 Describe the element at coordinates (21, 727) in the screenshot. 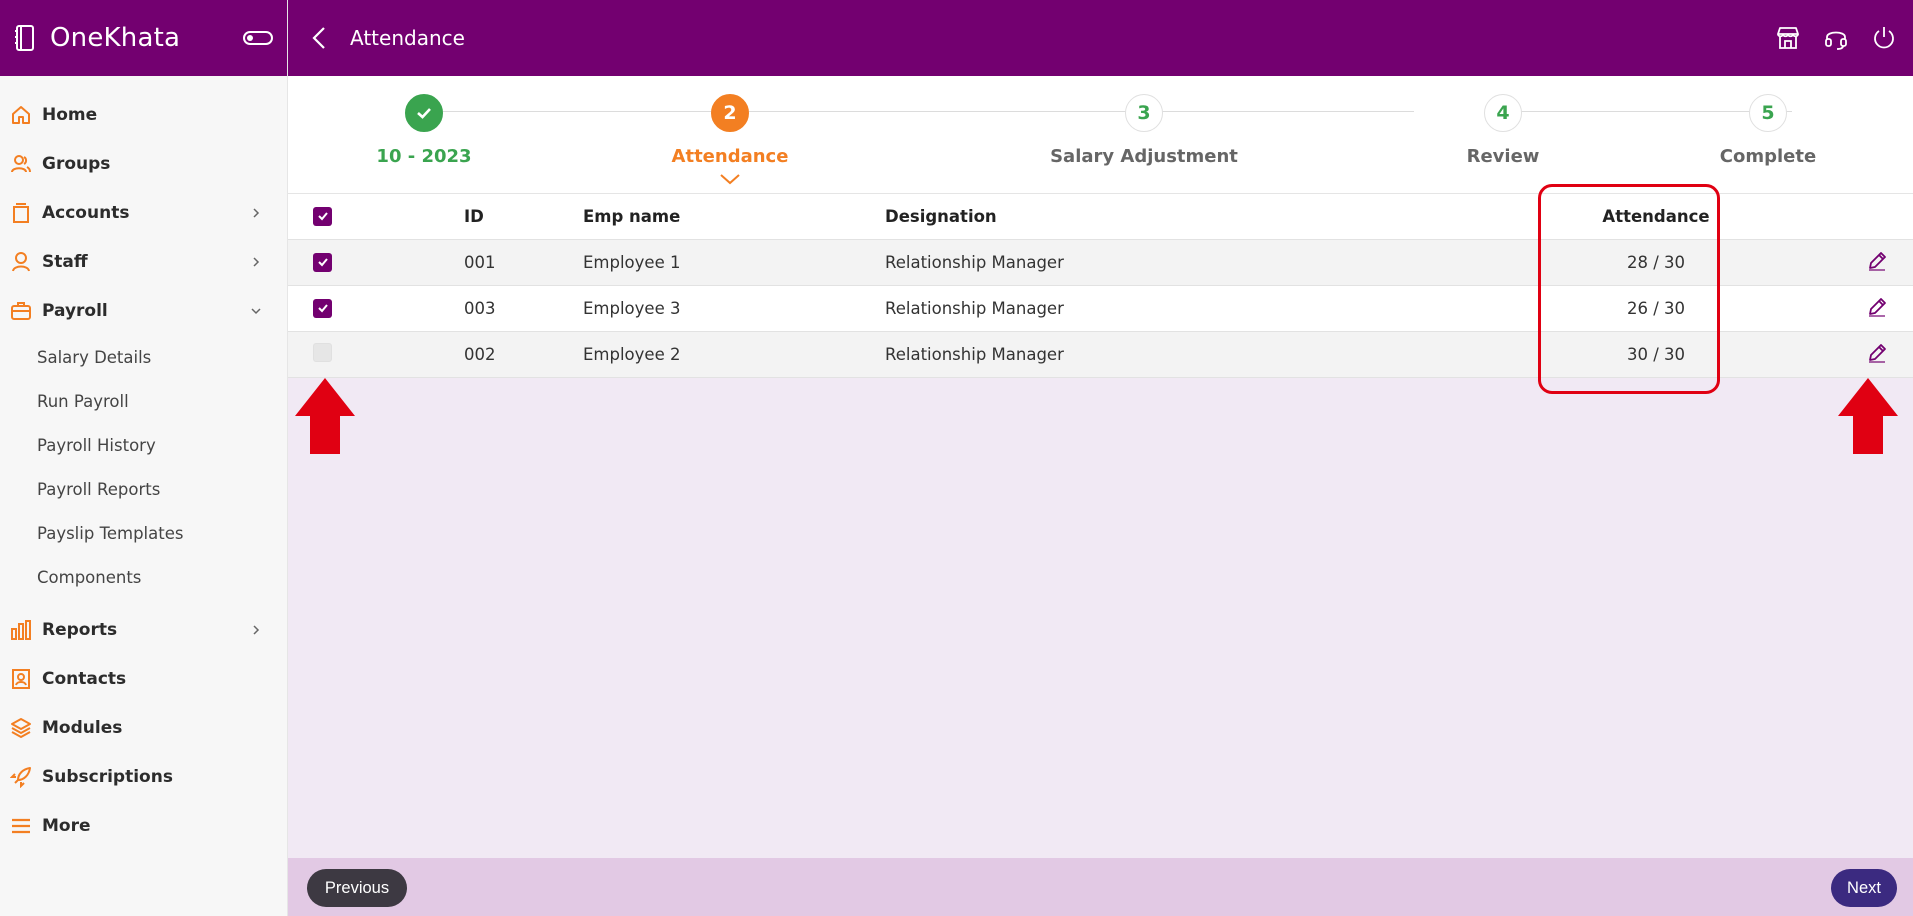

I see `layers-icon` at that location.